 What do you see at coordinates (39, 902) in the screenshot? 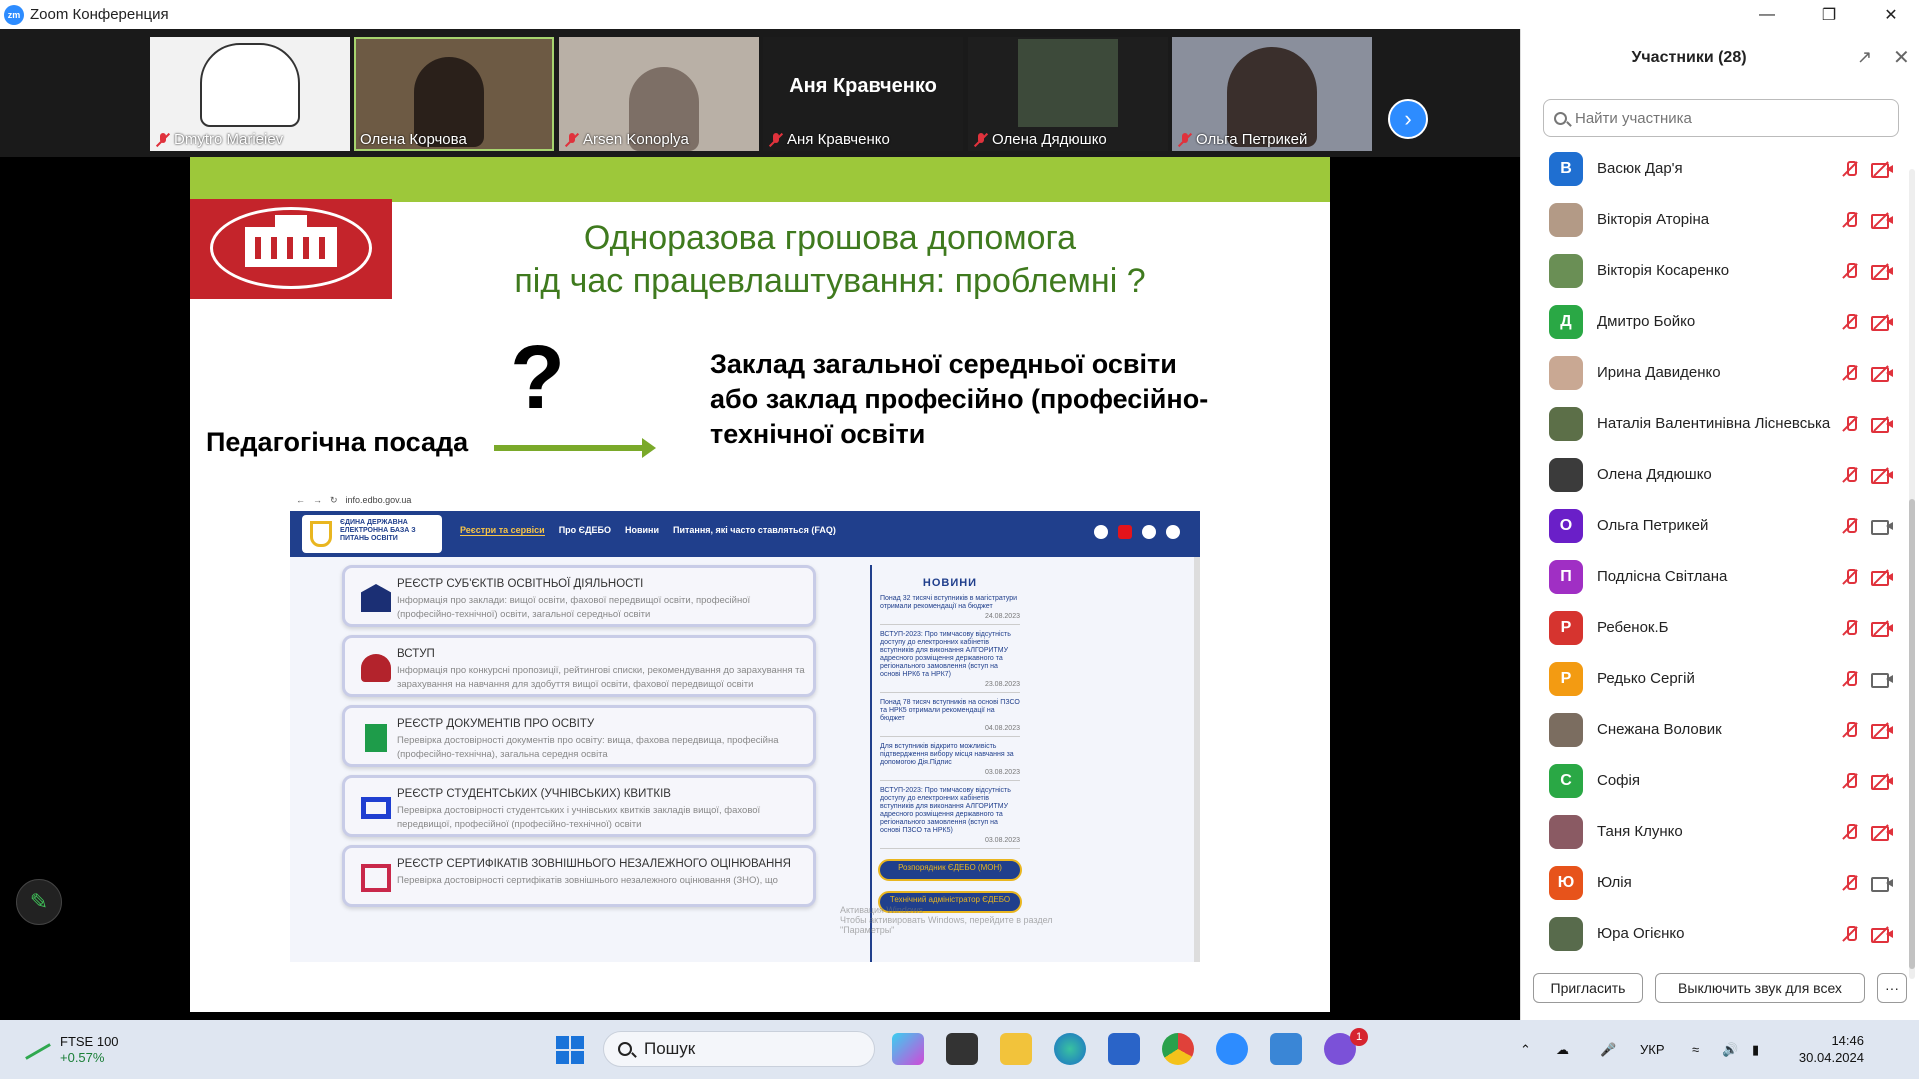
I see `annotate-pen-button: ✎` at bounding box center [39, 902].